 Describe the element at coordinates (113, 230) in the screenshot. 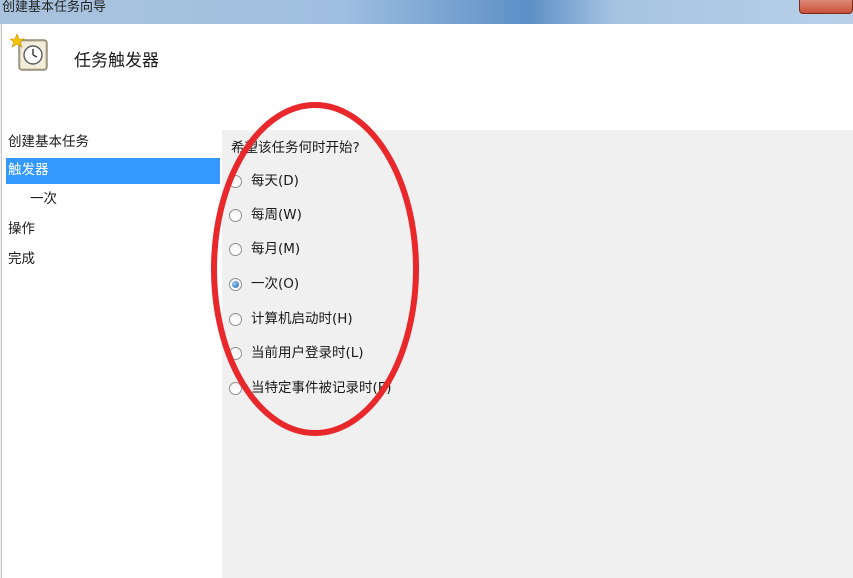

I see `step-action: 操作` at that location.